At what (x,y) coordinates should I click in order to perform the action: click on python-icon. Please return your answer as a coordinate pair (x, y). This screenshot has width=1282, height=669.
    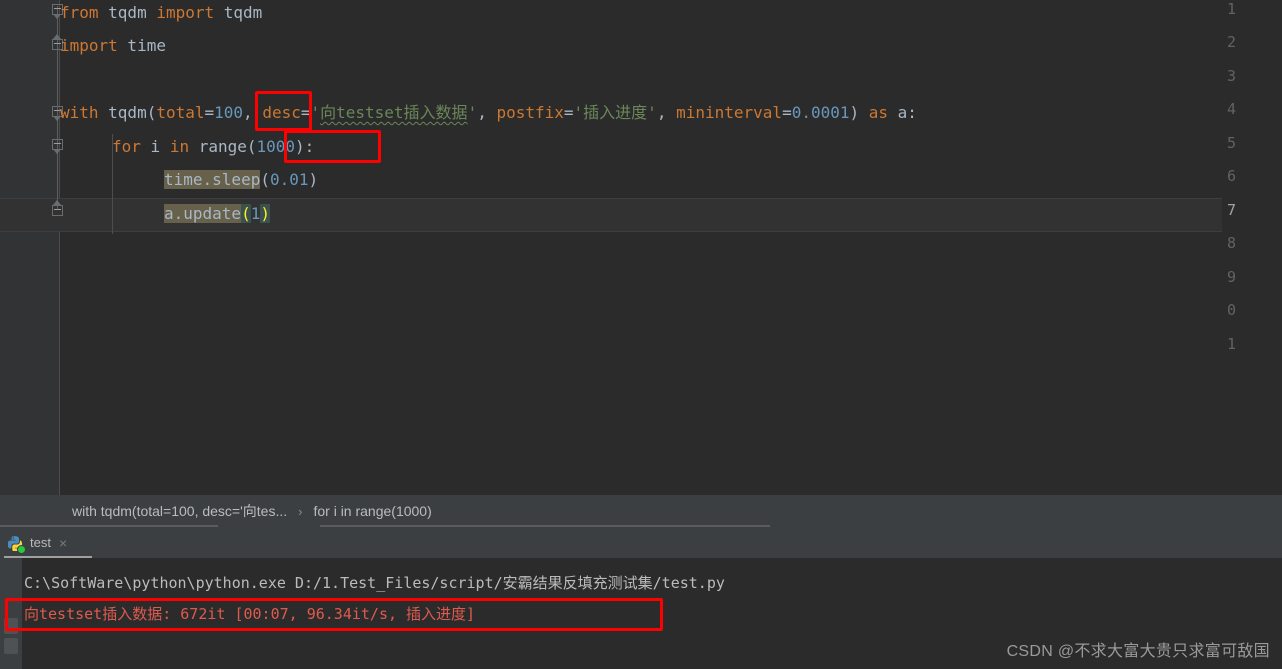
    Looking at the image, I should click on (16, 544).